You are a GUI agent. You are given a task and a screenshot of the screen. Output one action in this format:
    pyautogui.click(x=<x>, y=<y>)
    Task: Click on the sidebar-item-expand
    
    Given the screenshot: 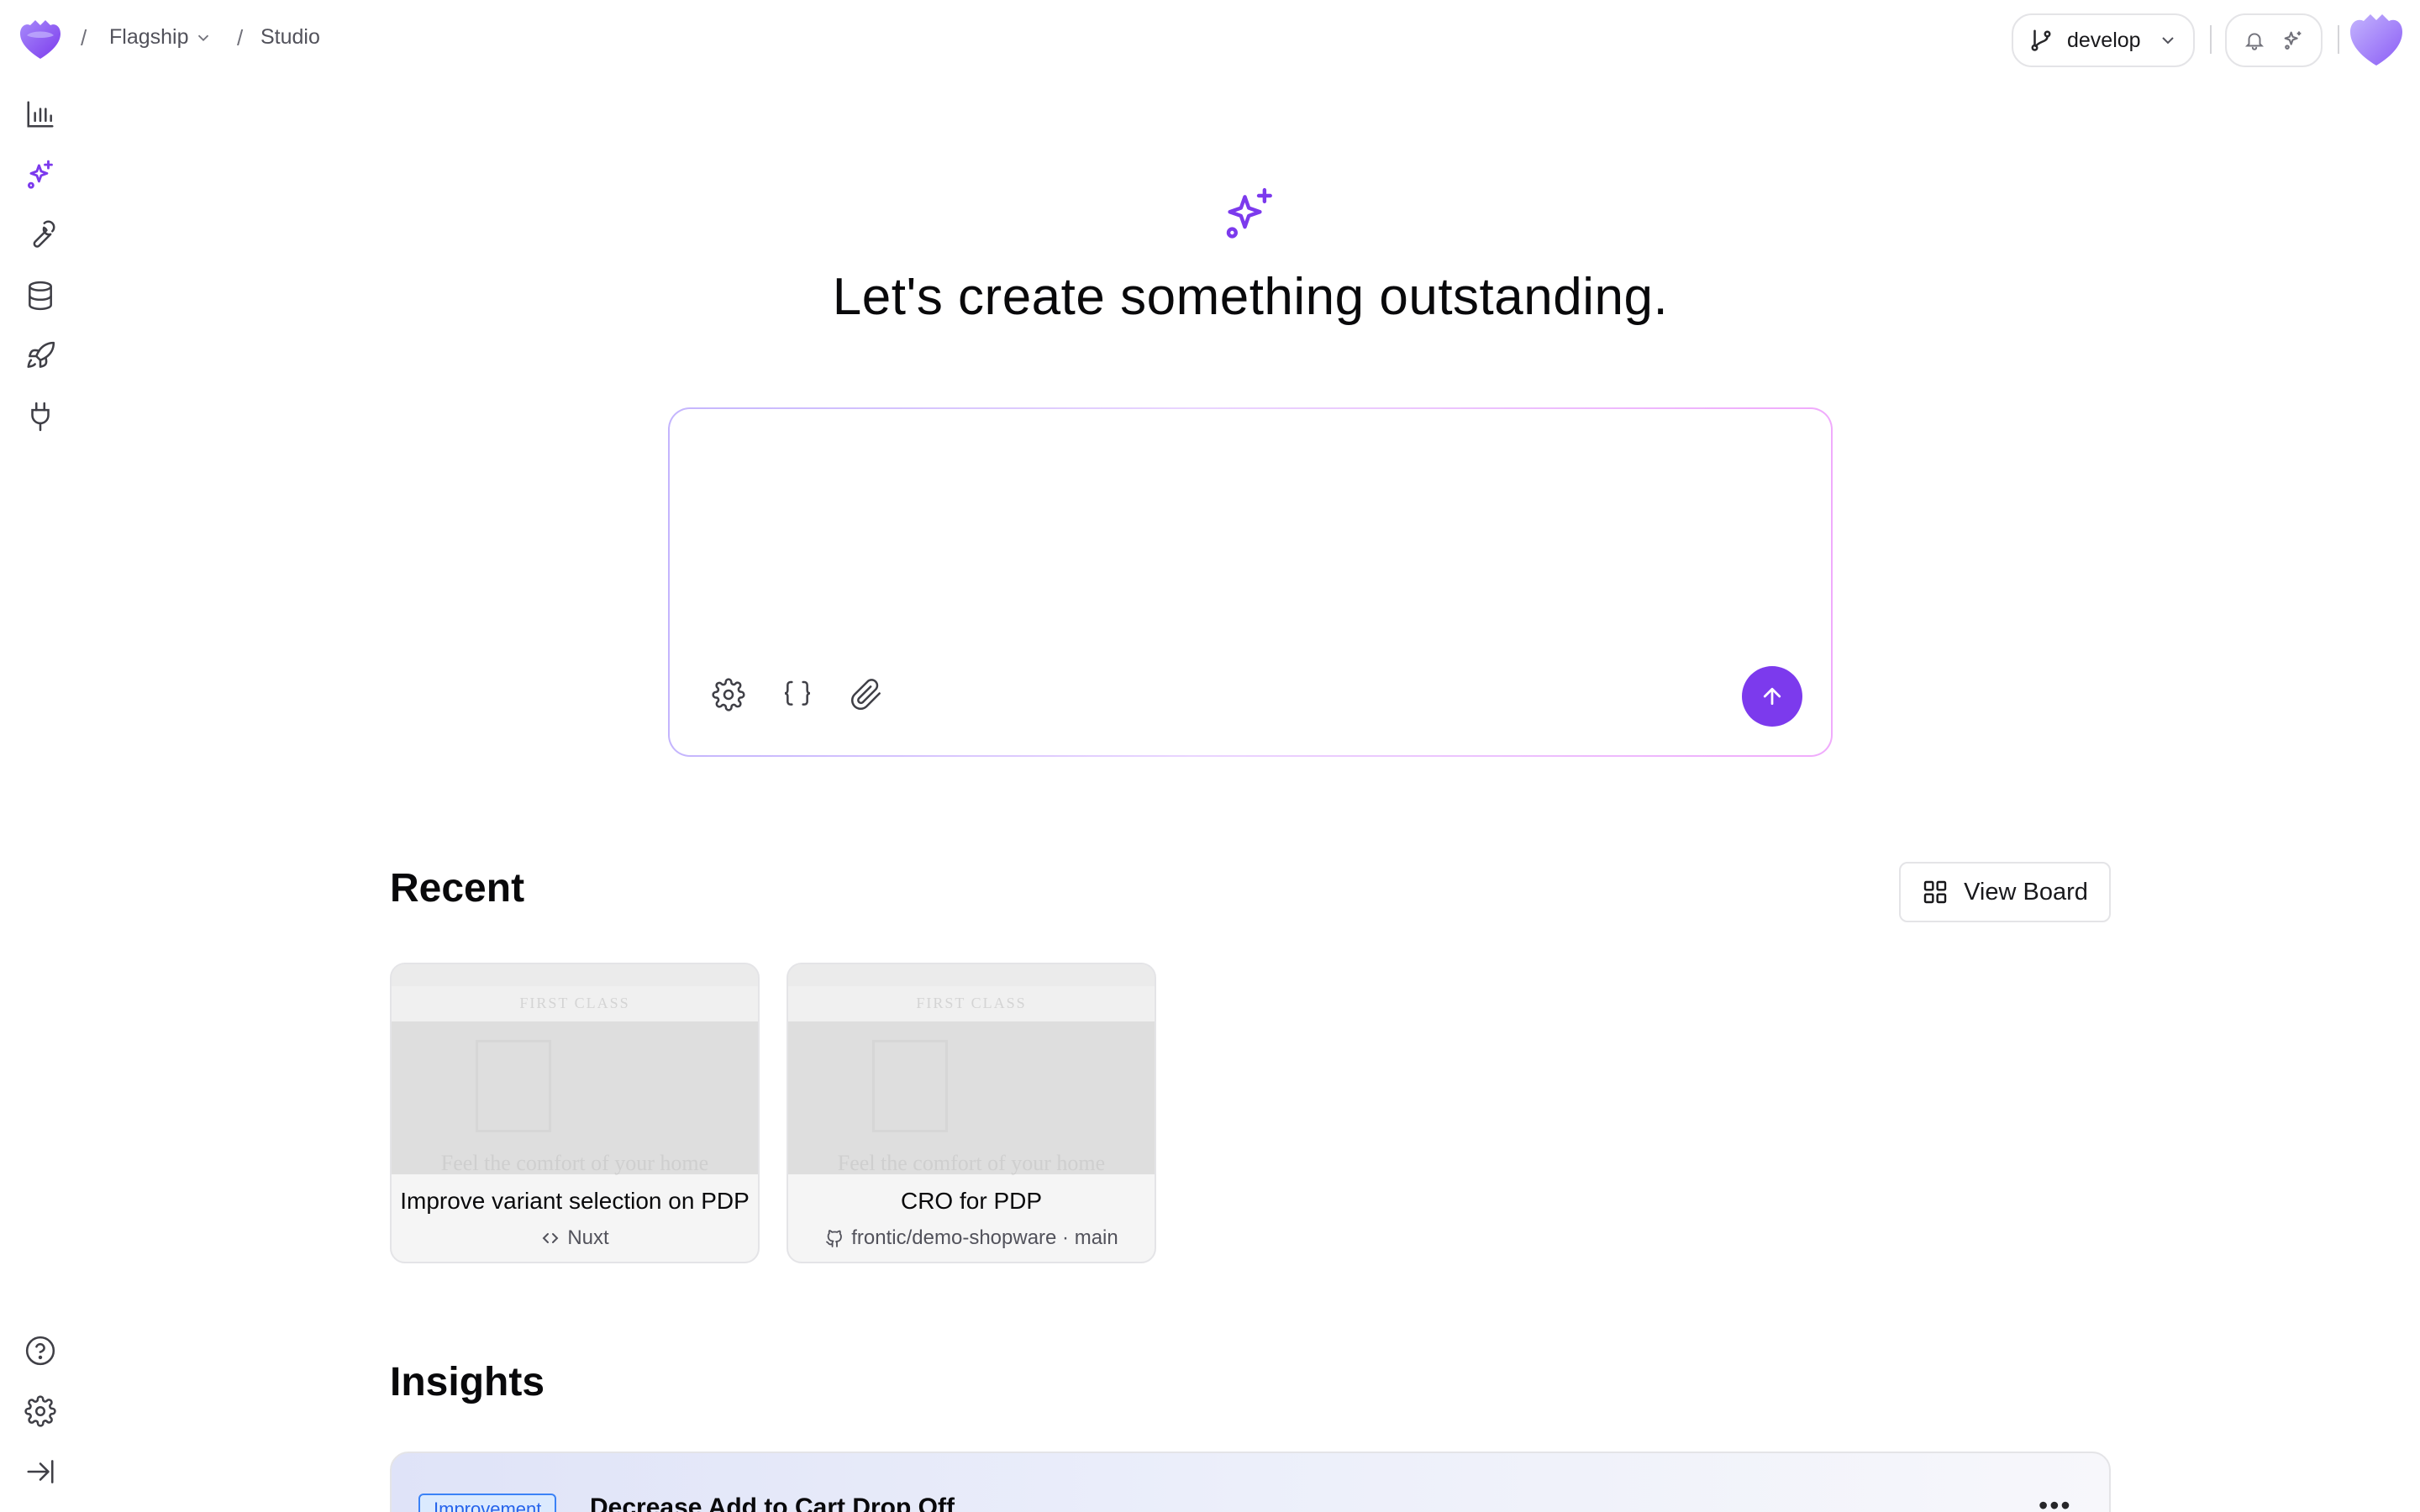 What is the action you would take?
    pyautogui.click(x=40, y=1471)
    